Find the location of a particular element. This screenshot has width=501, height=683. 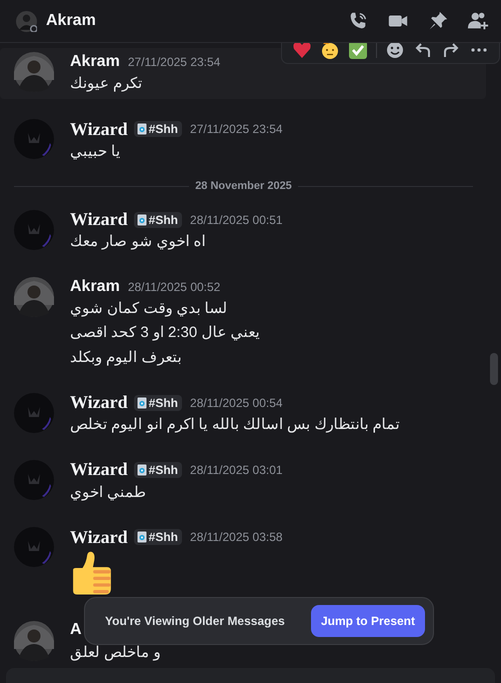

message-text: يعني عال 2:30 او 3 كحد اقصى is located at coordinates (165, 332).